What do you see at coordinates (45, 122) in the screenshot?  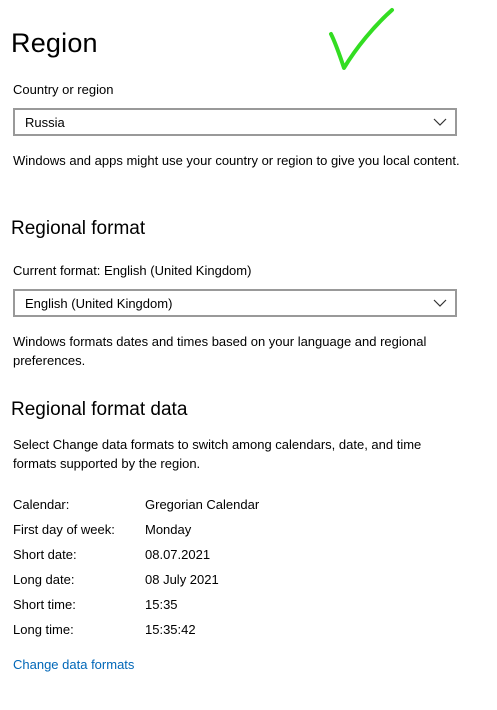 I see `country-selected-value: Russia` at bounding box center [45, 122].